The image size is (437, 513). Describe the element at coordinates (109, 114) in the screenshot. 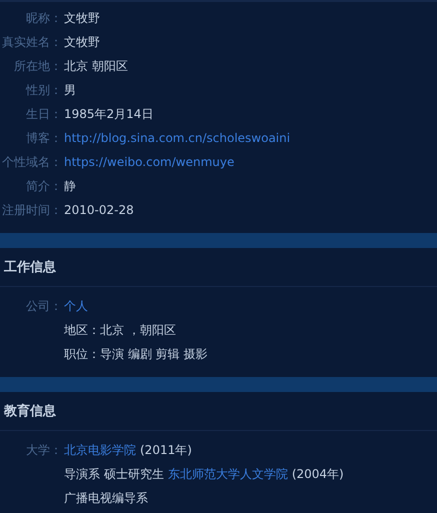

I see `value-text: 1985年2月14日` at that location.